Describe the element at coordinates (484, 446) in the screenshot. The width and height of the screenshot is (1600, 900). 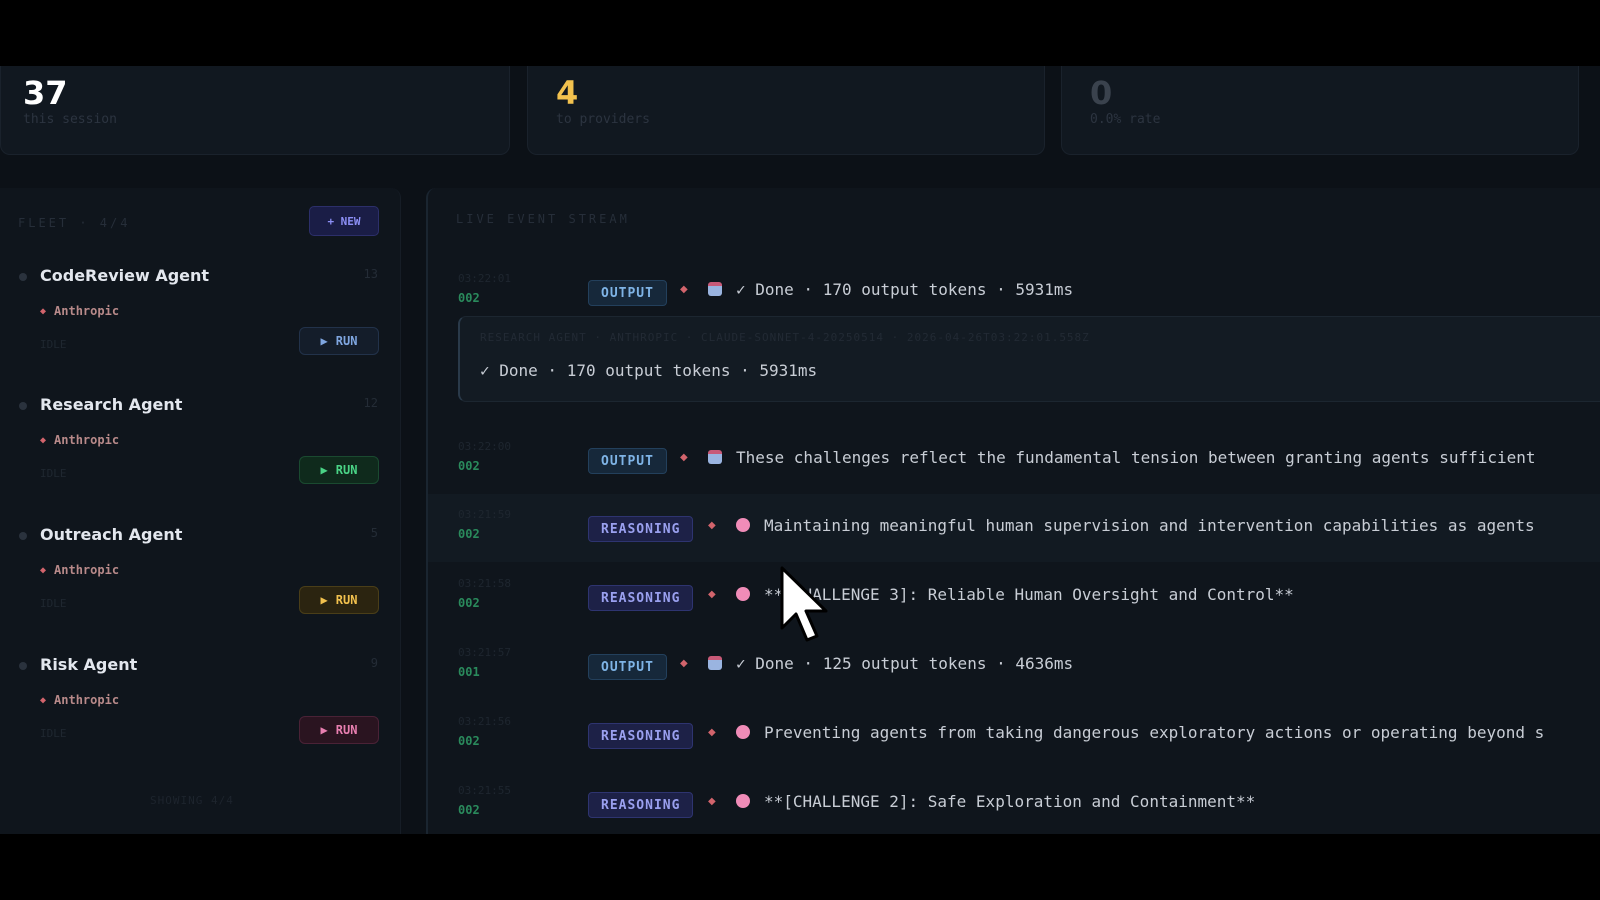
I see `event-timestamp: 03:22:00` at that location.